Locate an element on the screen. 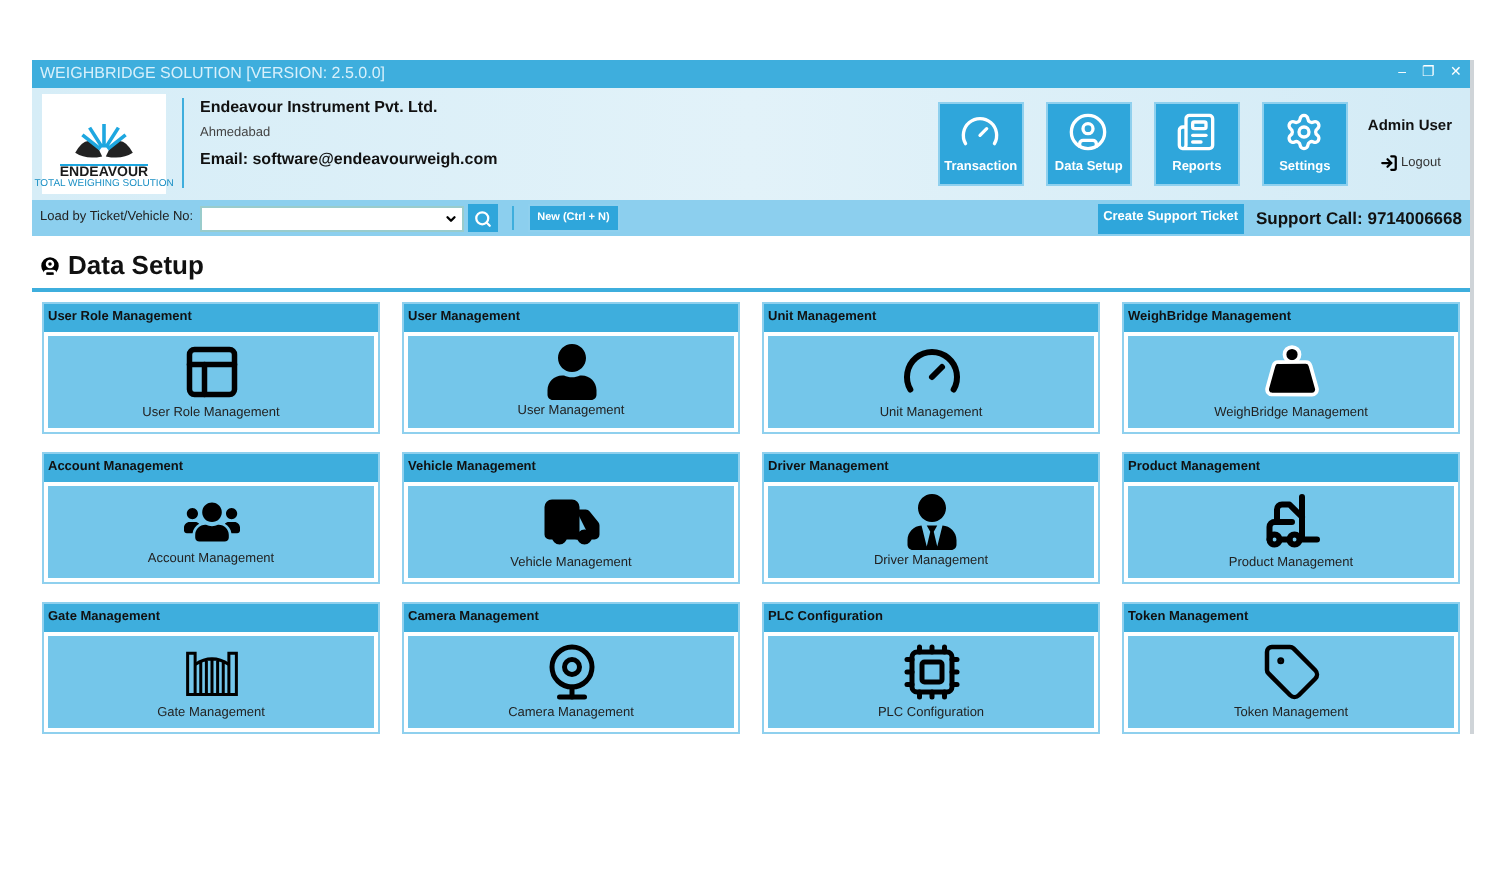 The image size is (1500, 870). chip-icon is located at coordinates (931, 671).